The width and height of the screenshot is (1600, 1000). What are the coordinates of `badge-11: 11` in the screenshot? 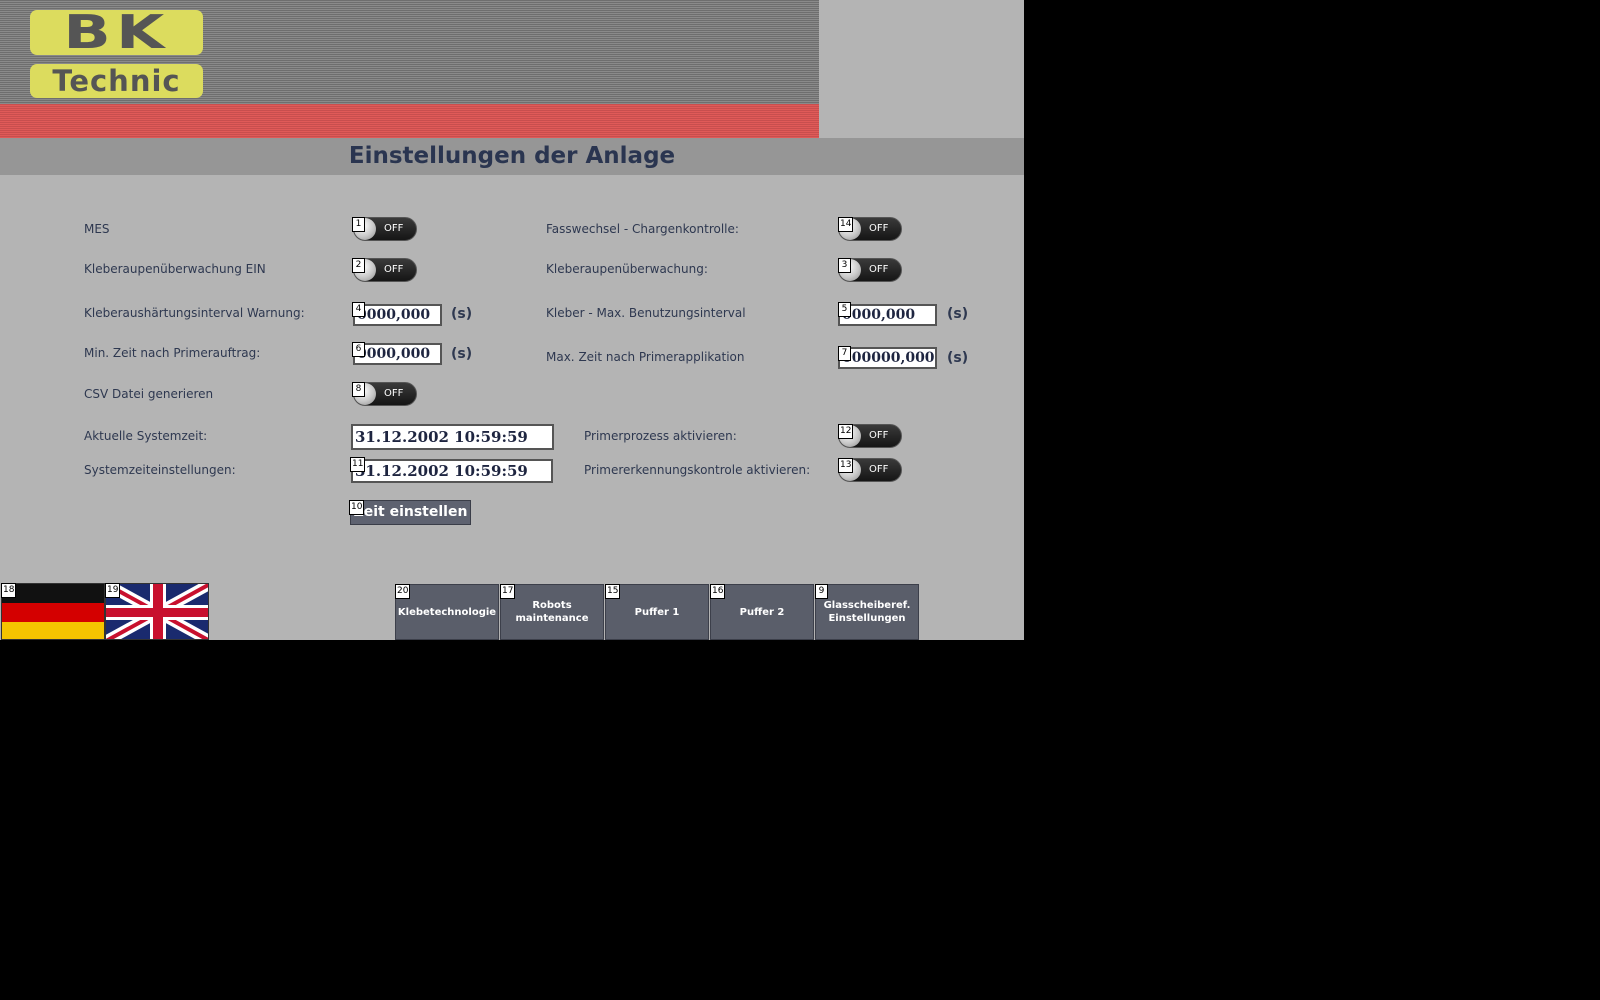 It's located at (358, 464).